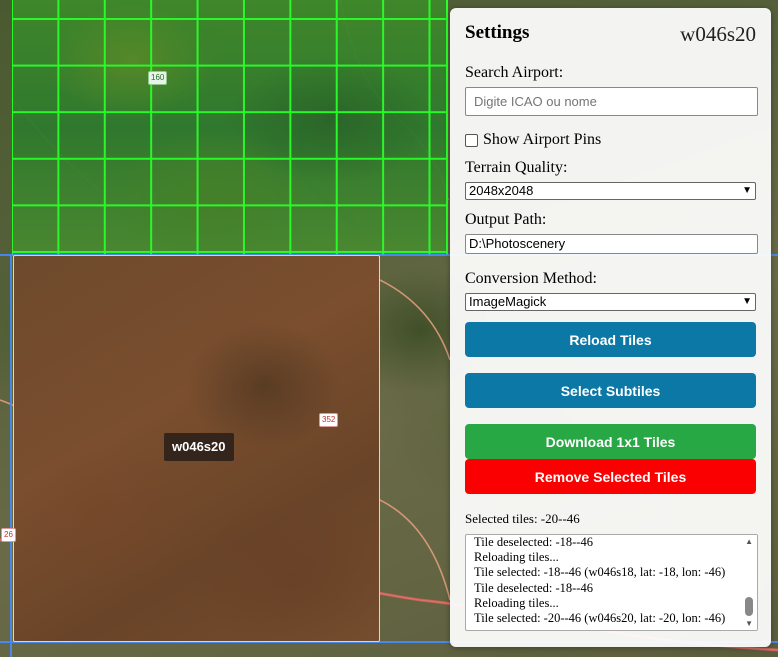 The image size is (778, 657). I want to click on road-shield: 352, so click(329, 420).